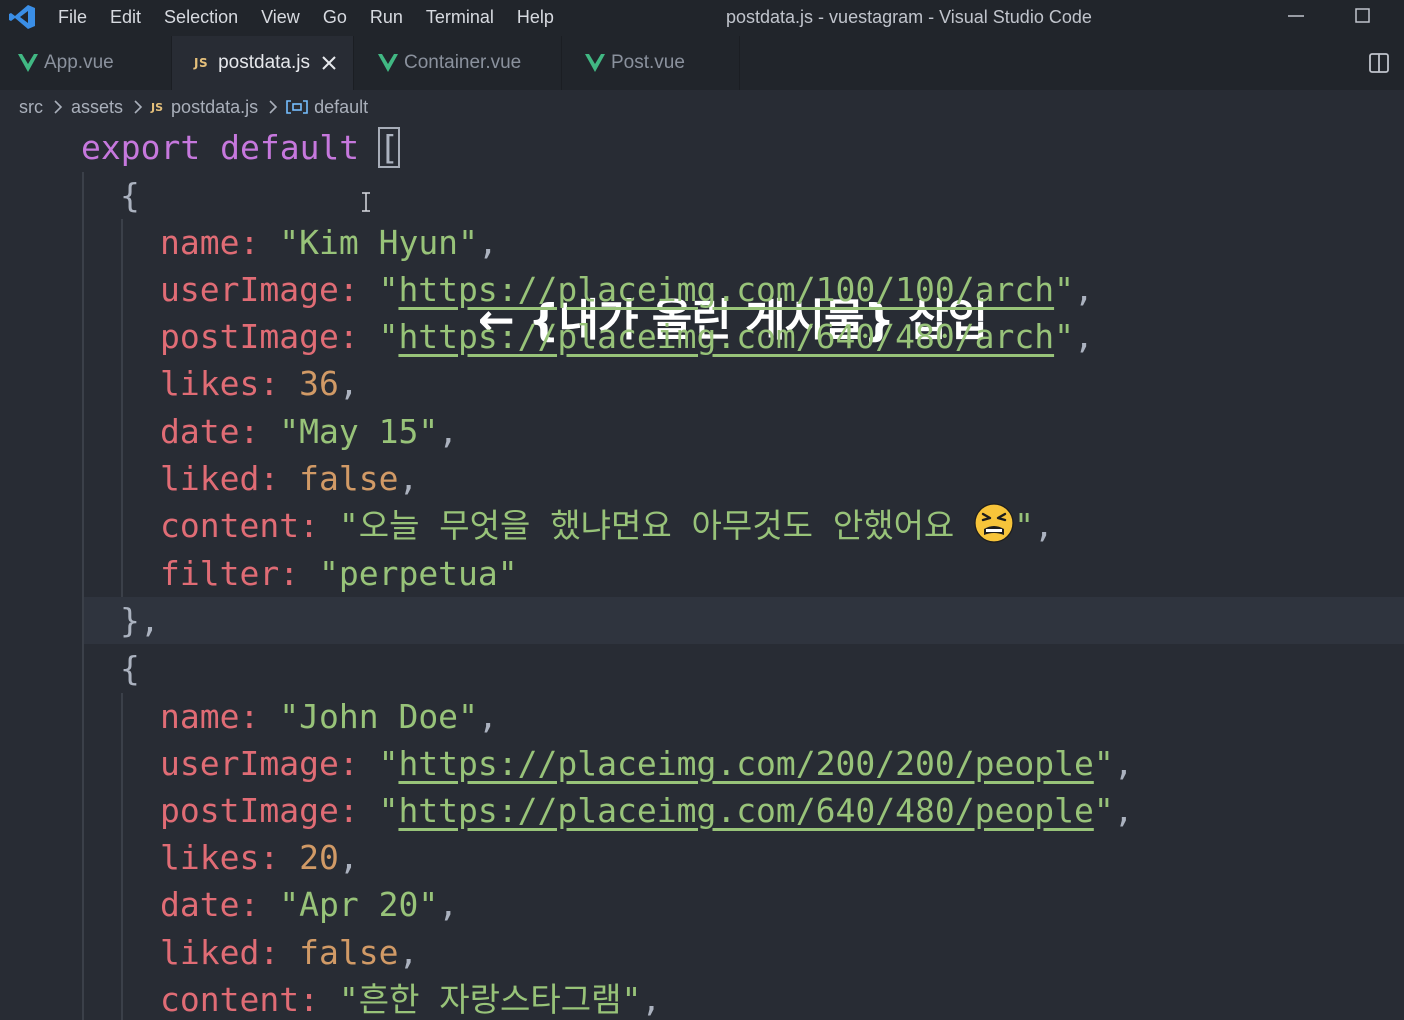  Describe the element at coordinates (366, 202) in the screenshot. I see `text-cursor-icon` at that location.